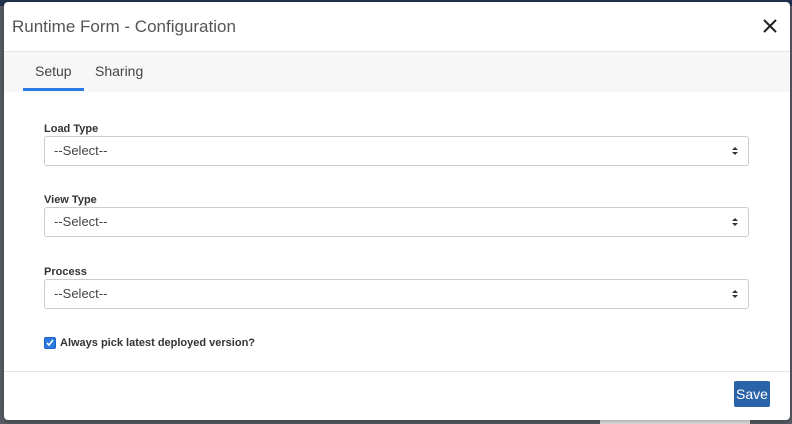 This screenshot has width=792, height=424. I want to click on tab-bar: Setup Sharing, so click(397, 72).